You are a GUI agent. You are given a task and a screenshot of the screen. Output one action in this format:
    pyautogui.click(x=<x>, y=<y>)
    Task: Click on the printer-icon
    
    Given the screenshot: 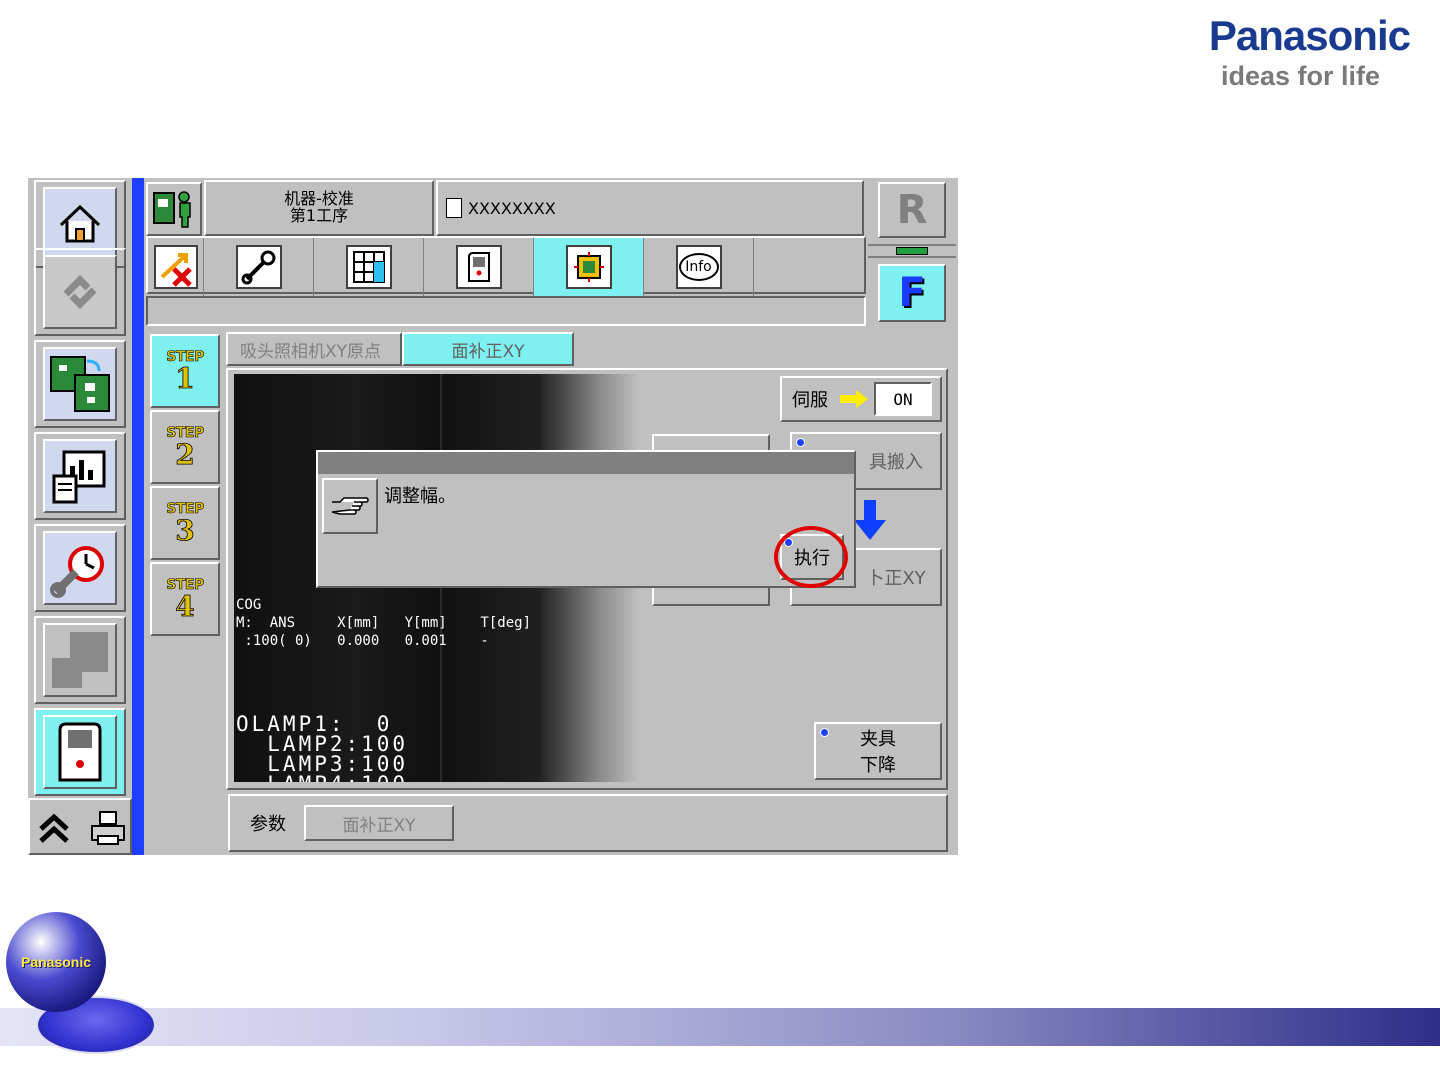 What is the action you would take?
    pyautogui.click(x=108, y=828)
    